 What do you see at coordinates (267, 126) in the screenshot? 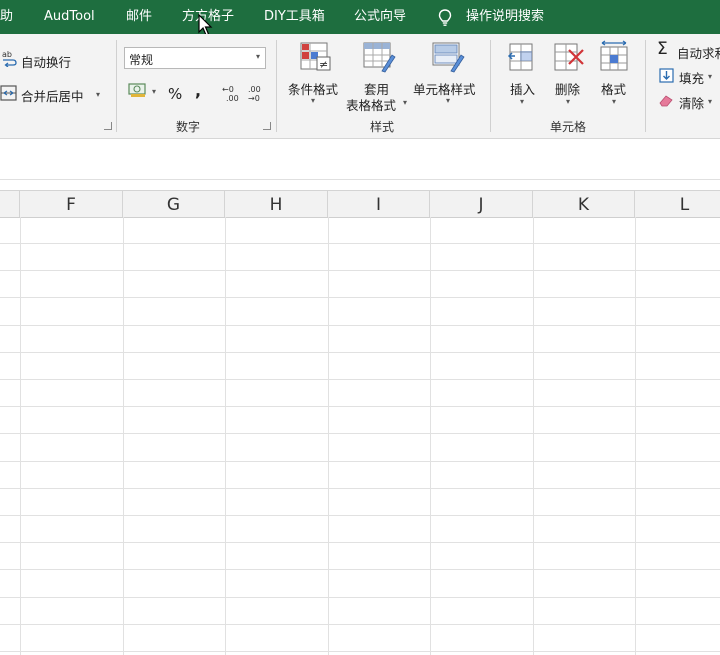
I see `number-launcher-icon` at bounding box center [267, 126].